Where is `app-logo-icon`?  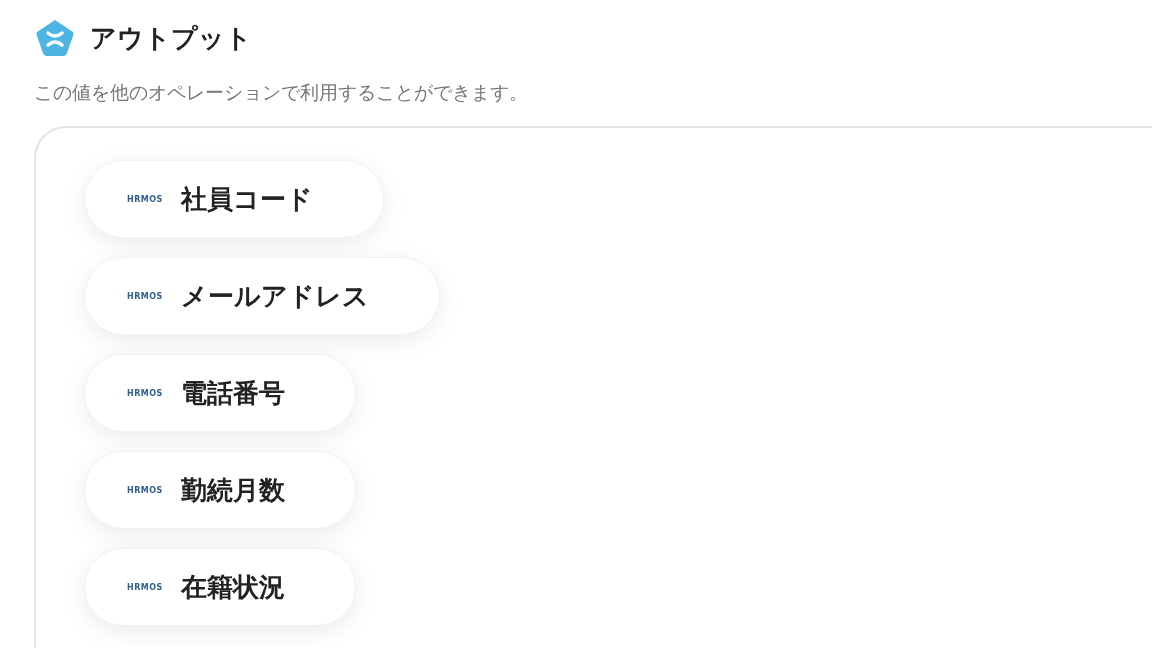 app-logo-icon is located at coordinates (55, 38).